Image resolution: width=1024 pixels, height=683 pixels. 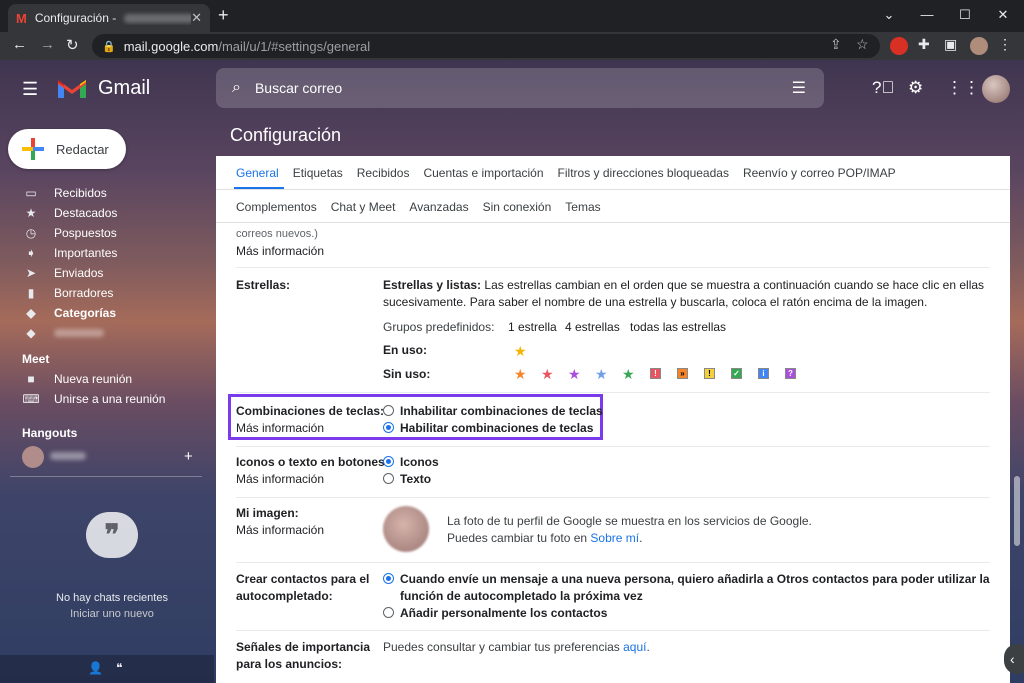 What do you see at coordinates (31, 313) in the screenshot?
I see `label-icon: ◆` at bounding box center [31, 313].